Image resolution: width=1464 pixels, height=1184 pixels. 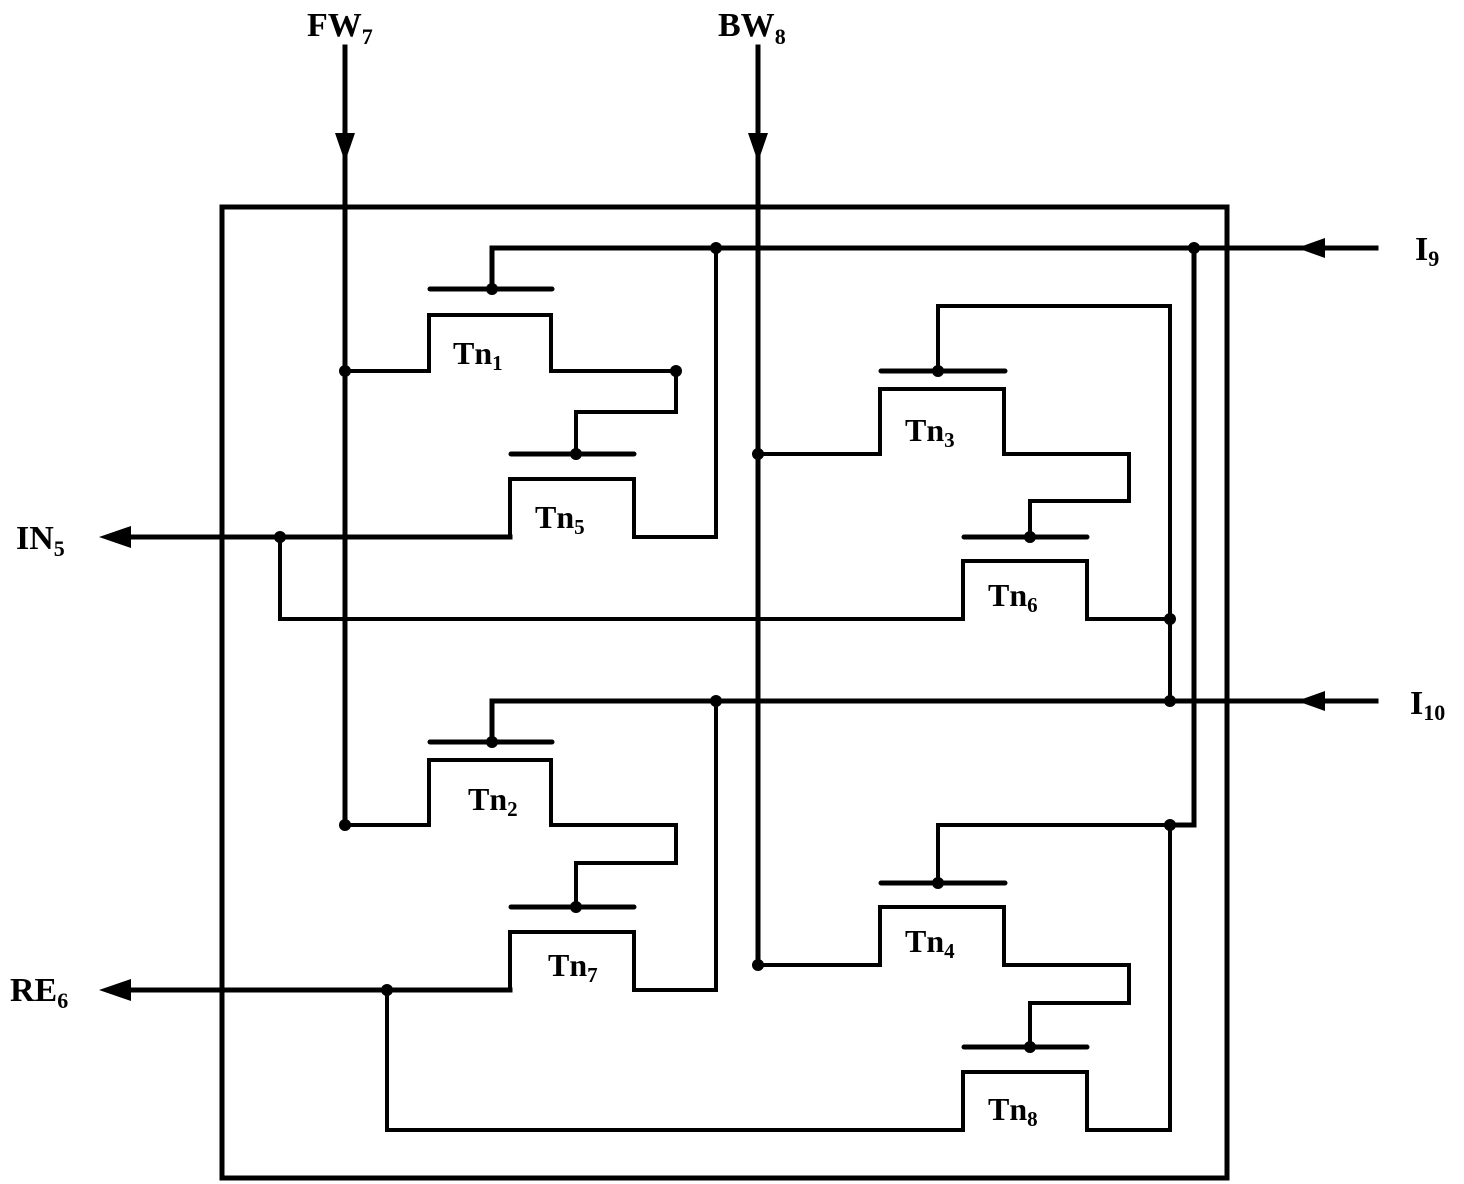 I want to click on in5-label: IN5, so click(x=40, y=540).